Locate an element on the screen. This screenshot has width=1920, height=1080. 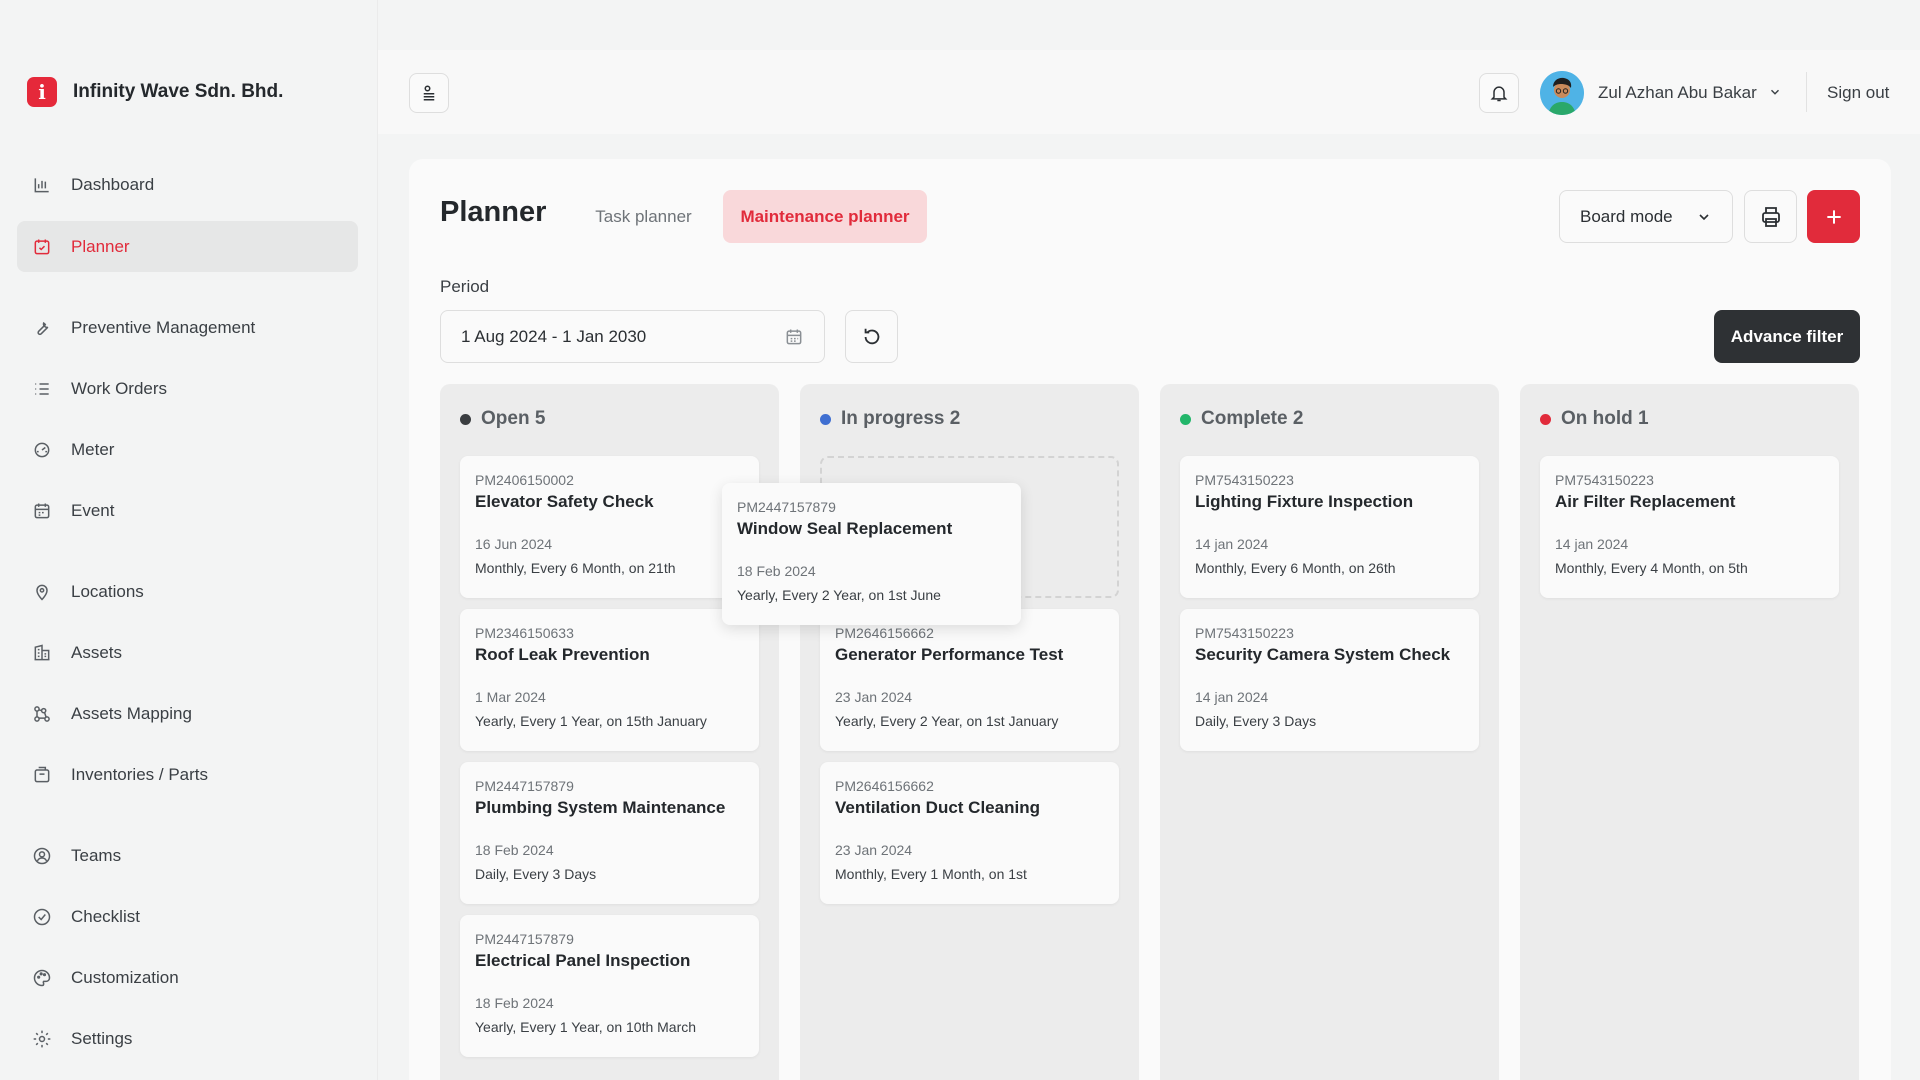
card-code: PM2447157879 is located at coordinates (524, 786).